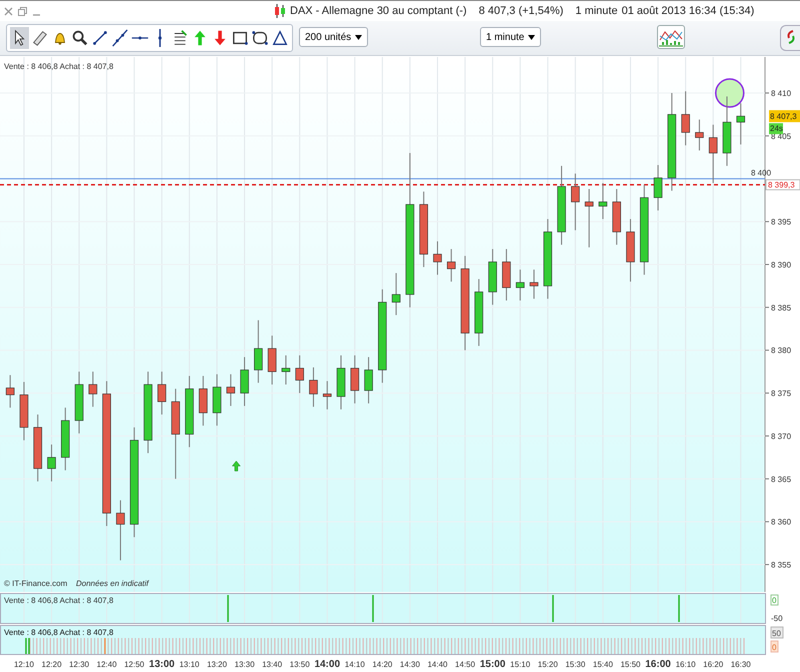 This screenshot has height=672, width=800. I want to click on line-icon, so click(119, 38).